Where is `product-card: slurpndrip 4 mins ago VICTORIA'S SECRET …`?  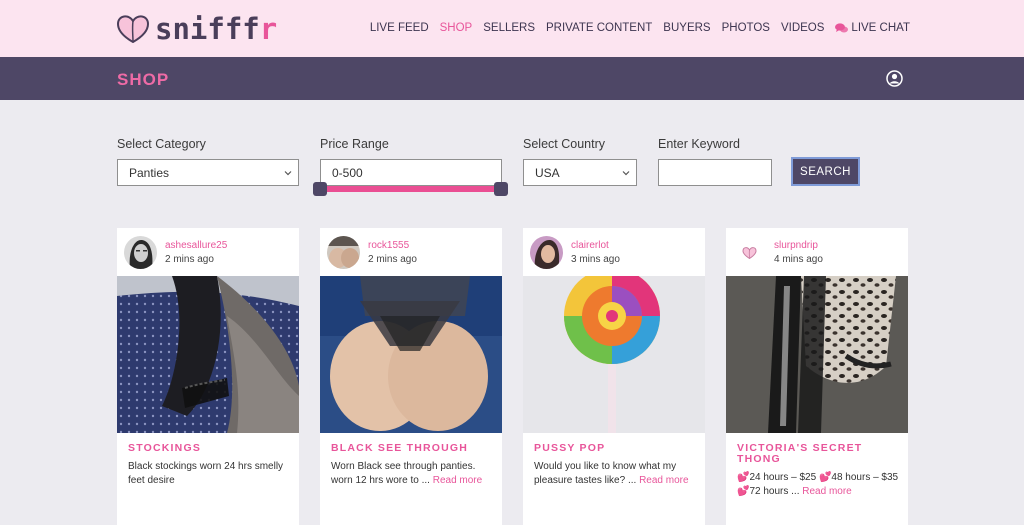 product-card: slurpndrip 4 mins ago VICTORIA'S SECRET … is located at coordinates (817, 376).